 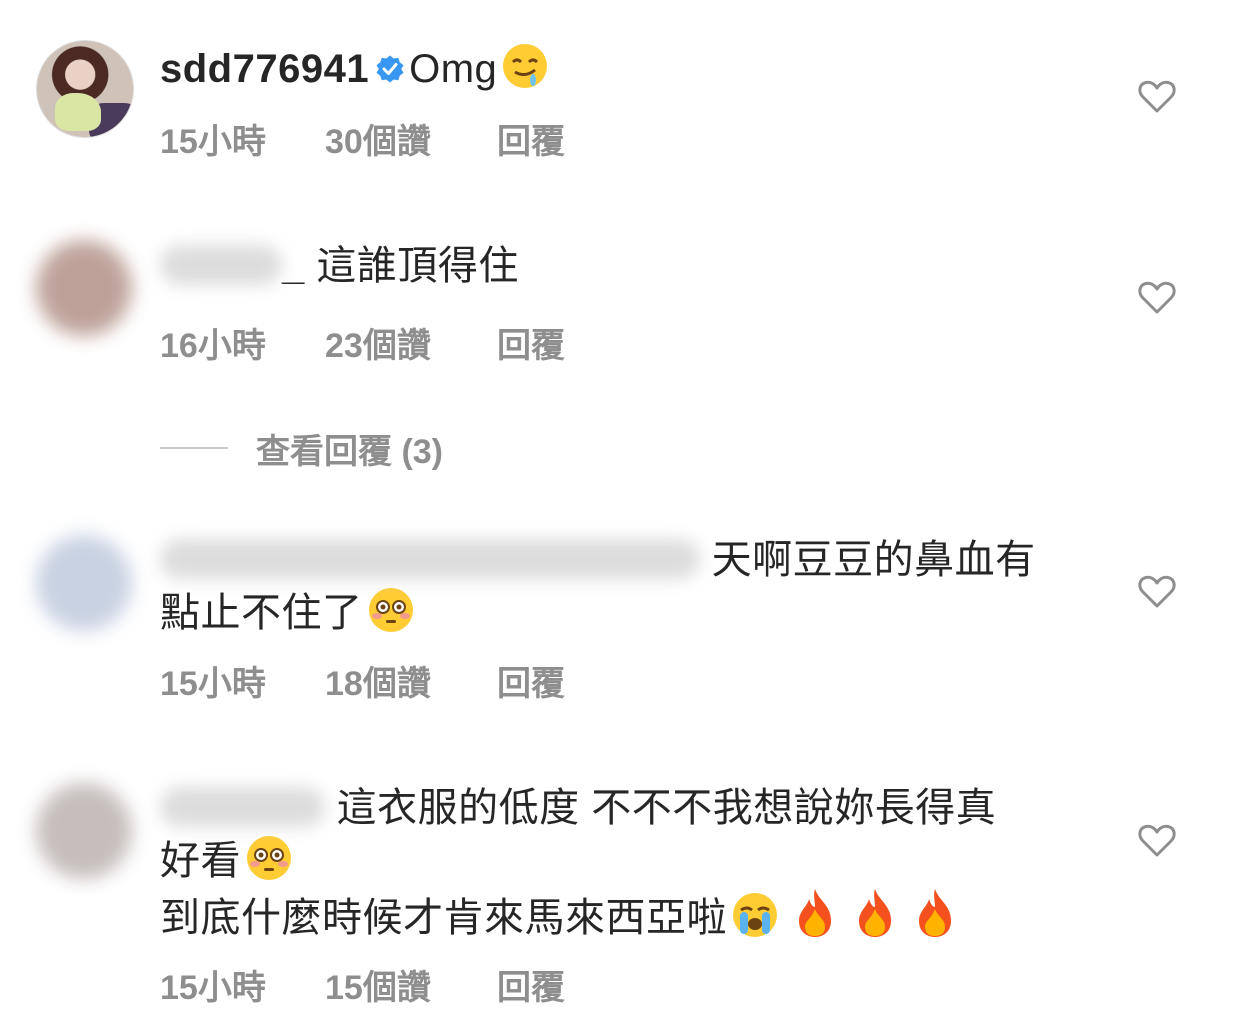 What do you see at coordinates (411, 138) in the screenshot?
I see `likes-count: 30個讚` at bounding box center [411, 138].